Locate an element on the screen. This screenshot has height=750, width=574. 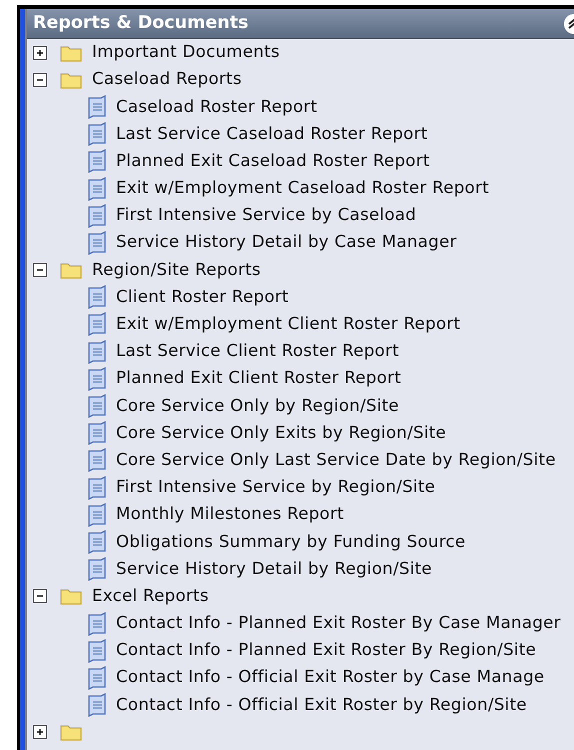
report-link: Monthly Milestones Report is located at coordinates (230, 515).